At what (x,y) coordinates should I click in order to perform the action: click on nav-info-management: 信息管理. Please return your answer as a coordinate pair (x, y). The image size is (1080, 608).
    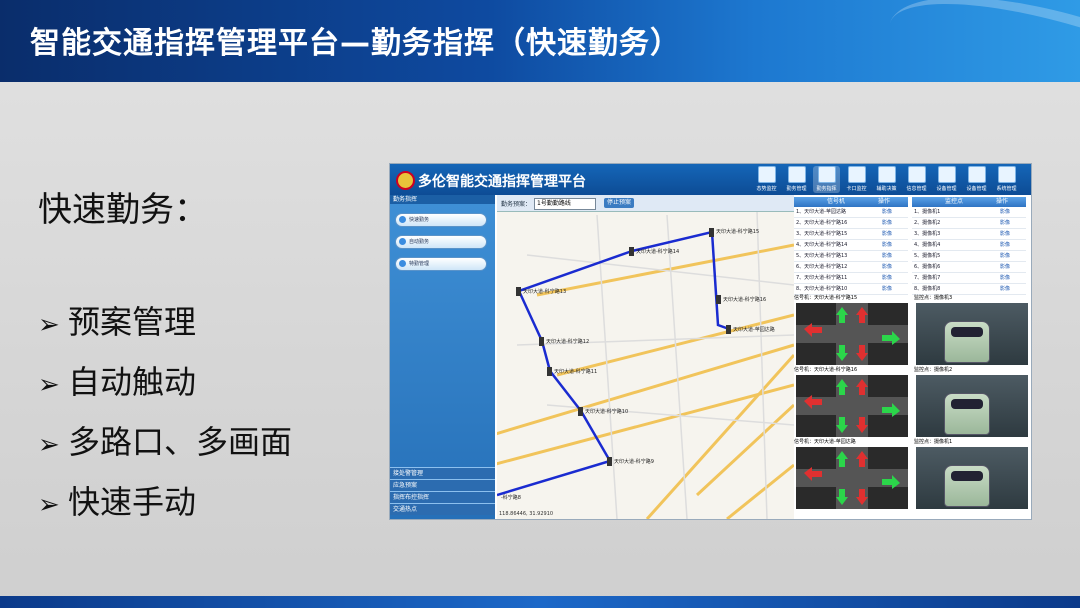
    Looking at the image, I should click on (916, 179).